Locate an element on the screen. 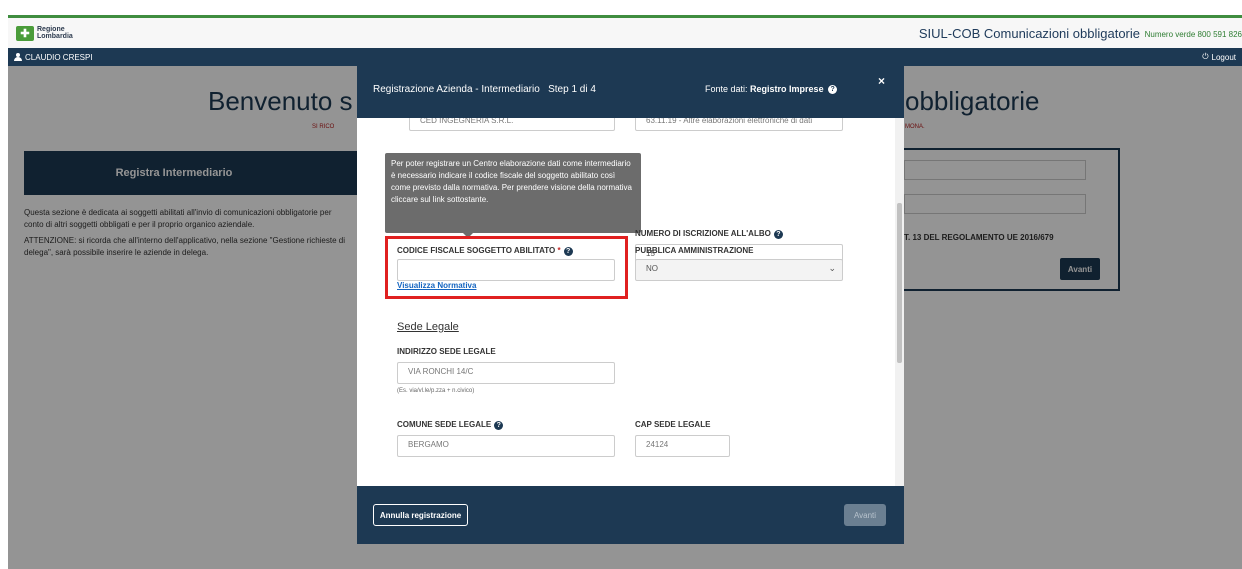 The width and height of the screenshot is (1242, 569). data-source: Fonte dati: Registro Imprese ? is located at coordinates (771, 89).